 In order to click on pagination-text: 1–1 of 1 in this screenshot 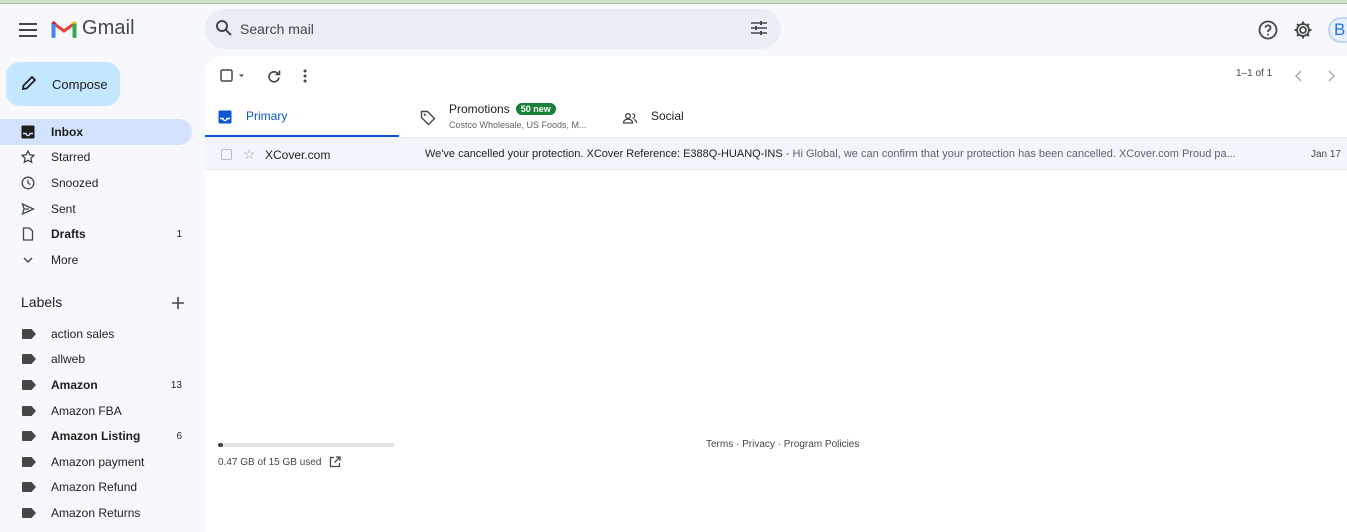, I will do `click(1254, 73)`.